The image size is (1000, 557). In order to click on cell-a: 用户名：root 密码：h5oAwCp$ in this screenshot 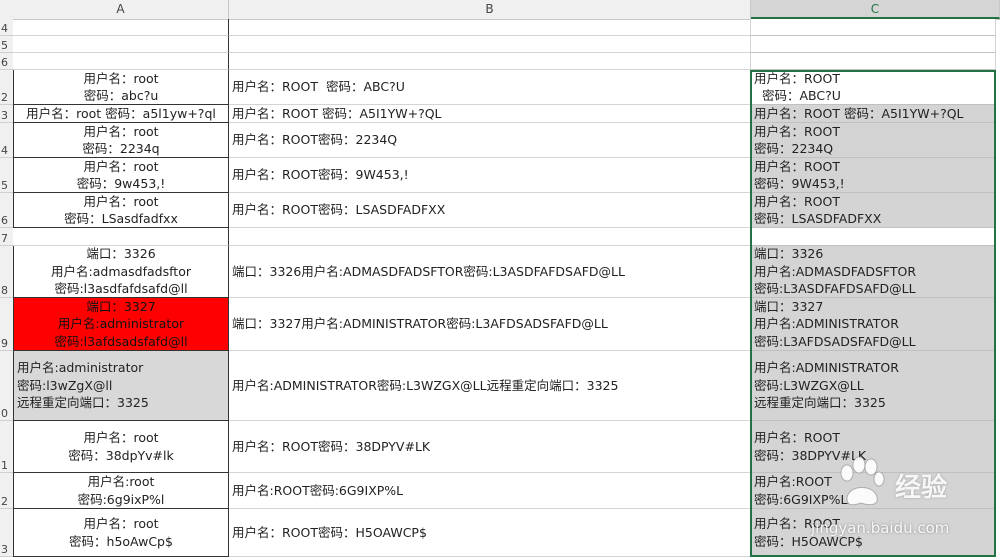, I will do `click(121, 533)`.